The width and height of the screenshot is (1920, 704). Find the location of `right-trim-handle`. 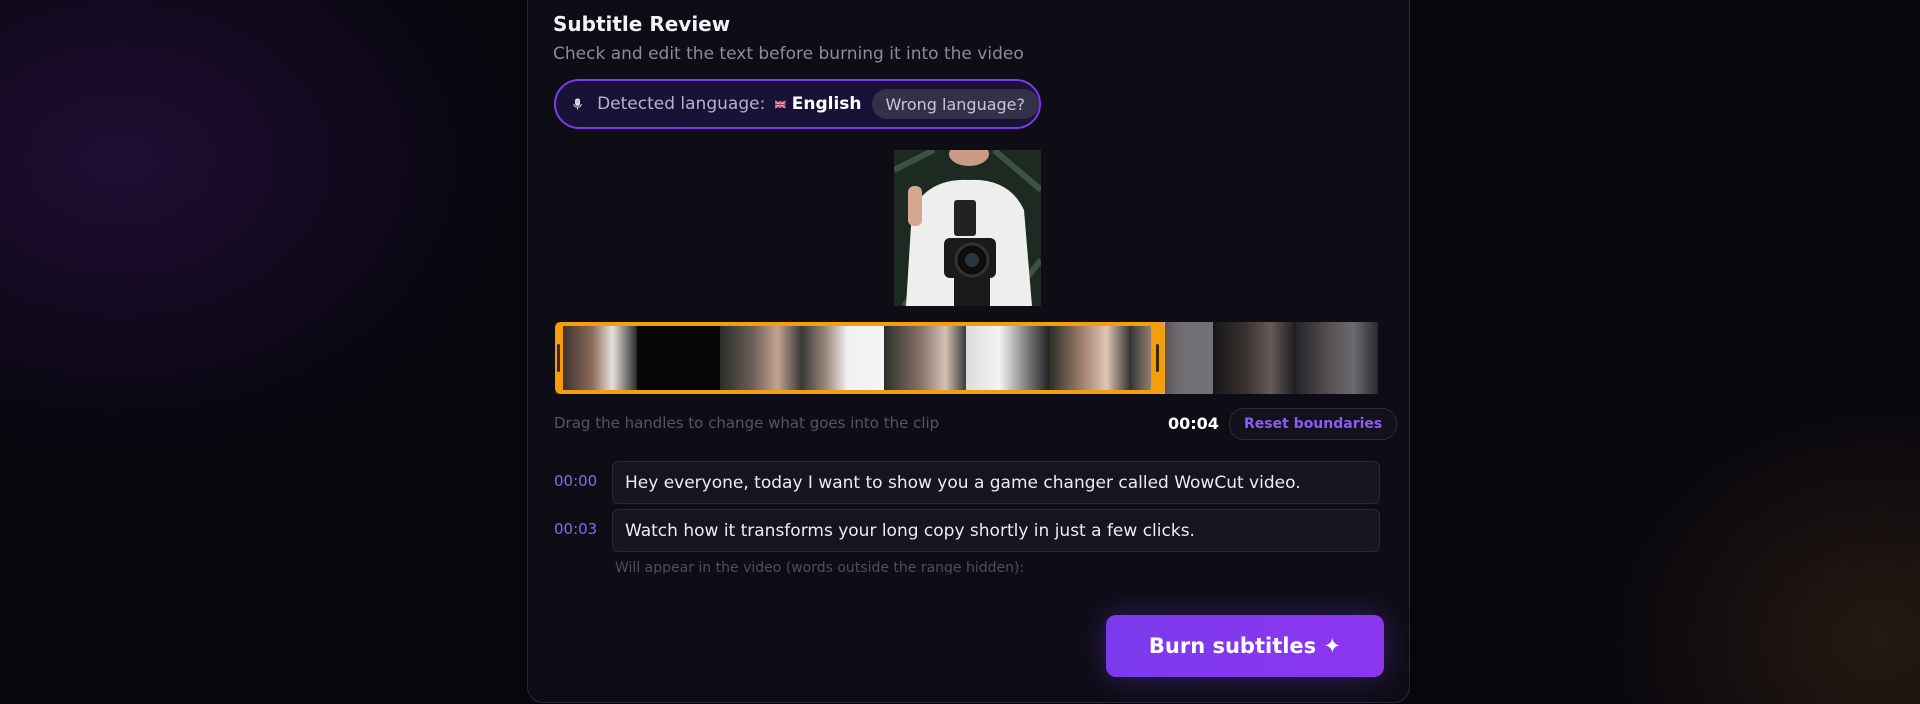

right-trim-handle is located at coordinates (1157, 358).